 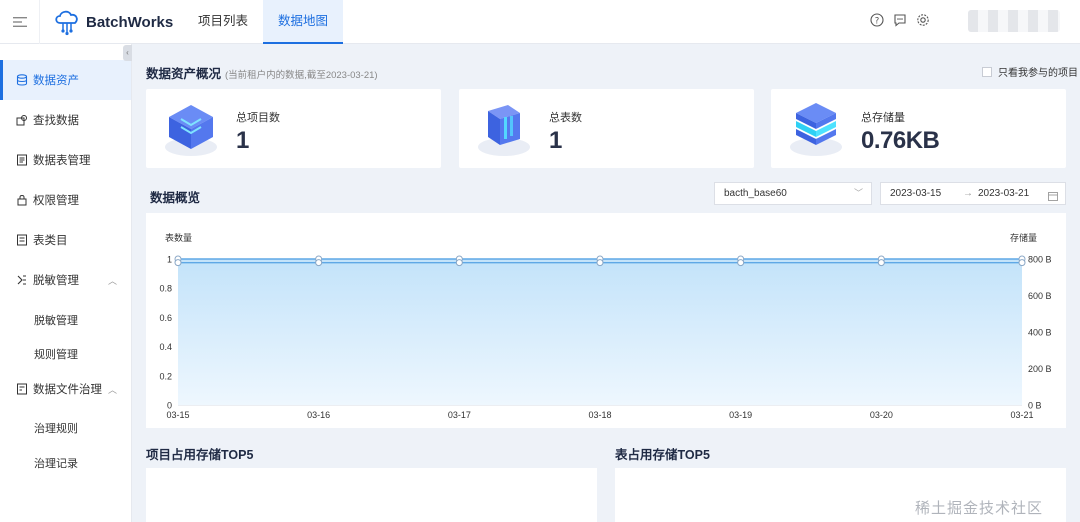 I want to click on sidebar-item-data-assets: 数据资产, so click(x=65, y=80).